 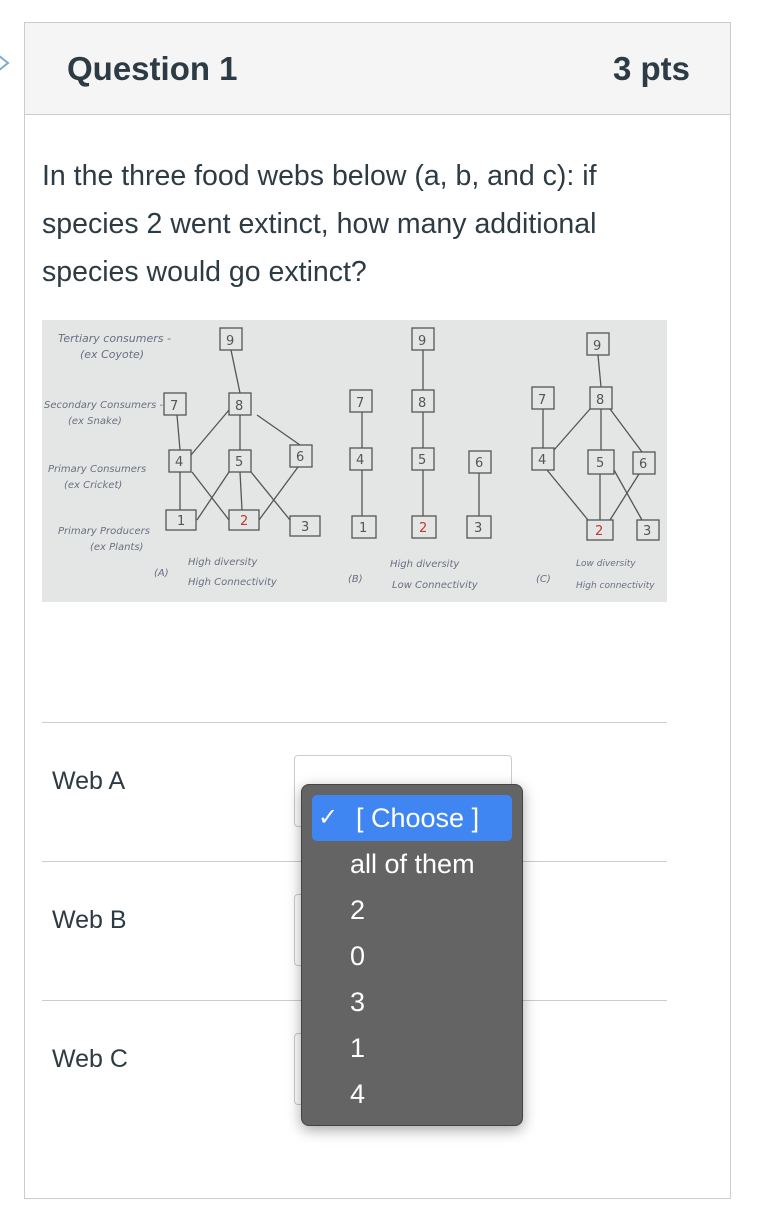 I want to click on web-a-connectivity: High Connectivity, so click(x=233, y=582).